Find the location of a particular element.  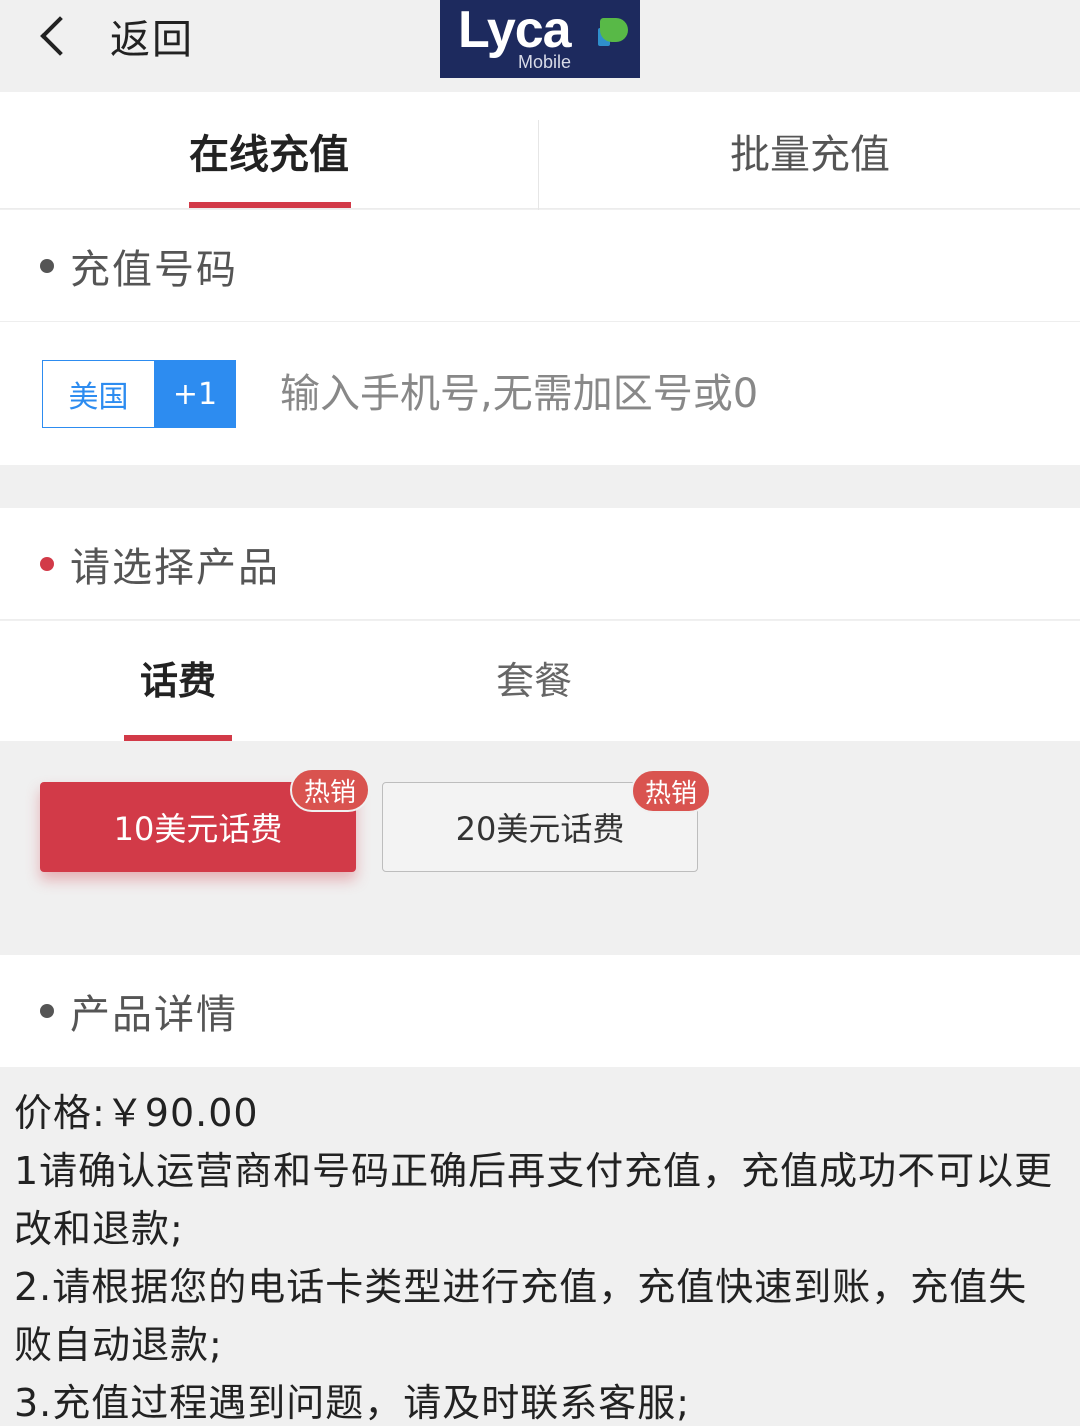

tab-divider is located at coordinates (538, 165).